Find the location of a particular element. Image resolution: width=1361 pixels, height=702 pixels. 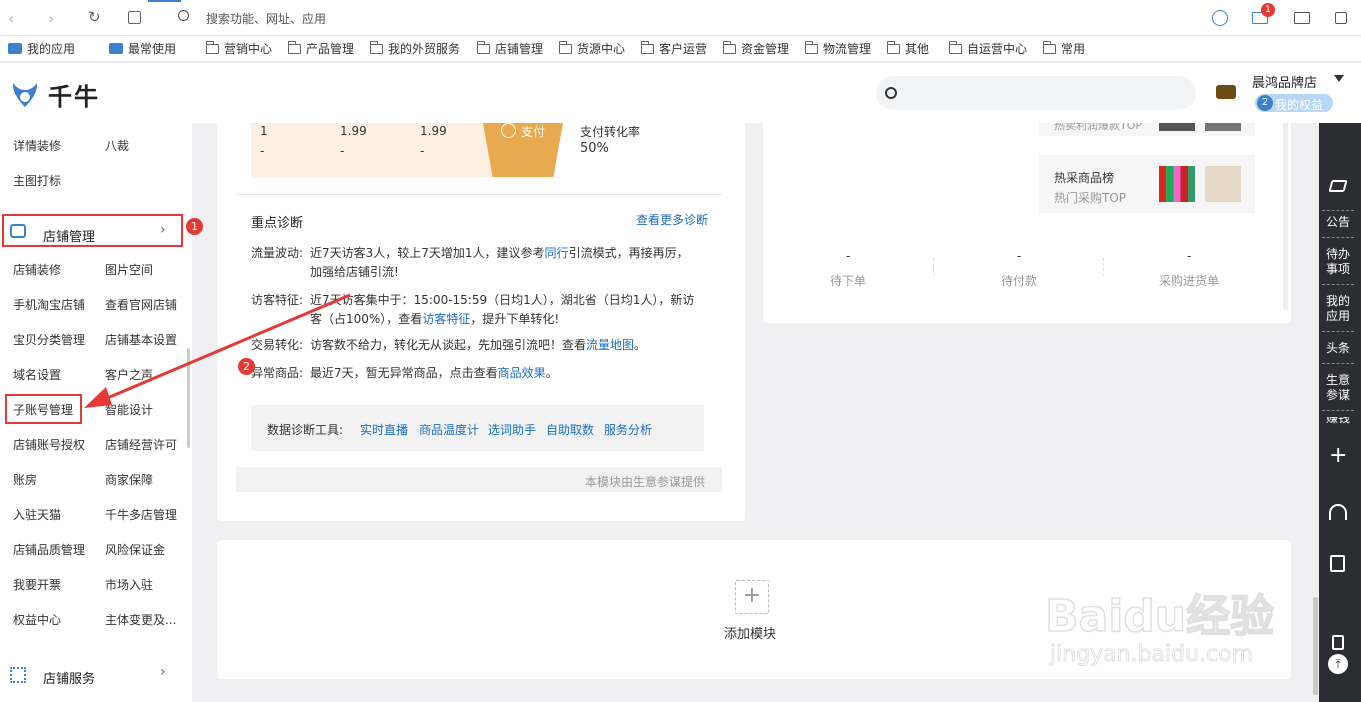

bookmark-folder: 货源中心 is located at coordinates (592, 48).